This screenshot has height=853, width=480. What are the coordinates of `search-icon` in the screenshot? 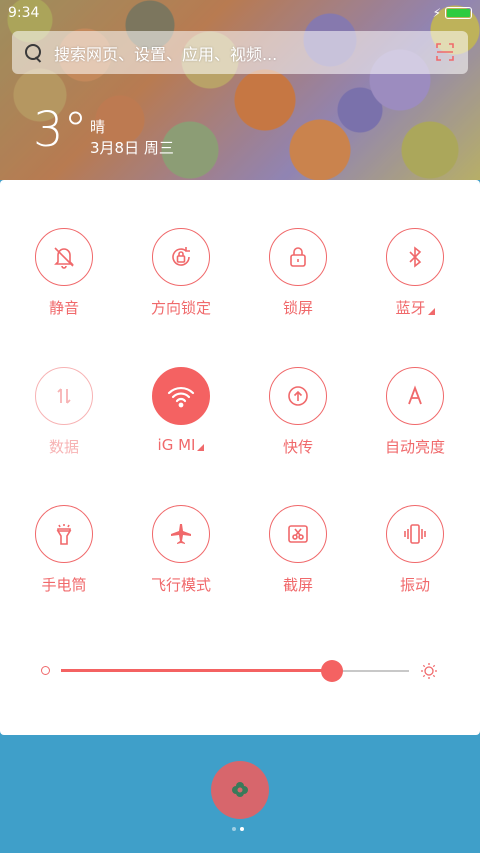 It's located at (34, 53).